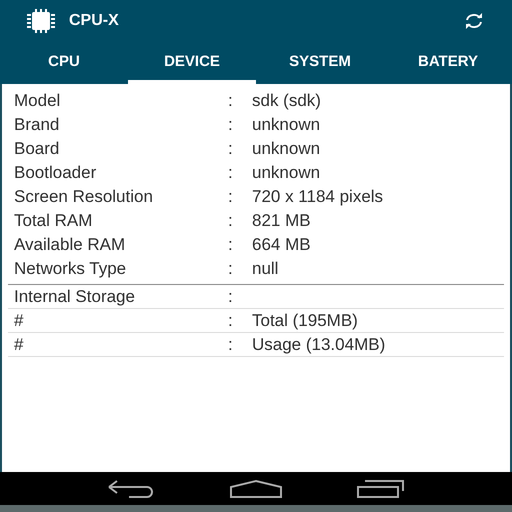 The image size is (512, 512). I want to click on field-label: Internal Storage, so click(74, 297).